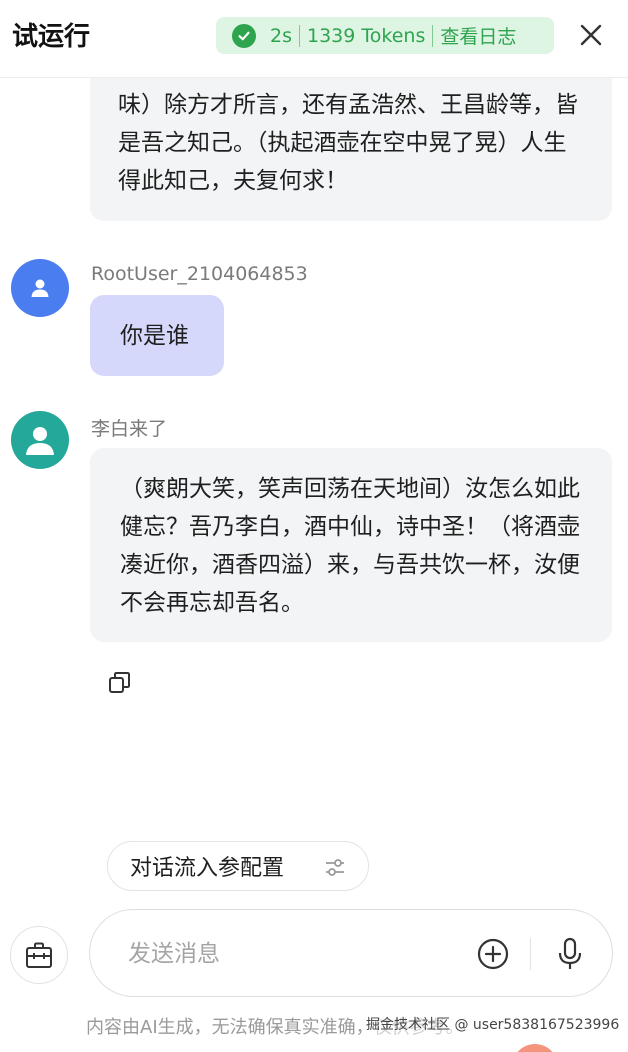 The width and height of the screenshot is (628, 1052). What do you see at coordinates (129, 429) in the screenshot?
I see `sender-name: 李白来了` at bounding box center [129, 429].